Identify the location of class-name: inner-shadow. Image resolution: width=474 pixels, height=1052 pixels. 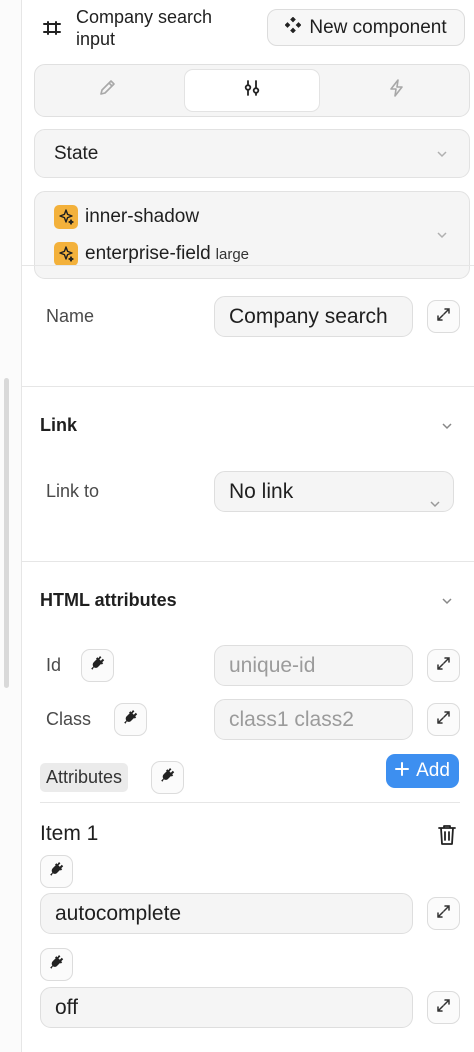
(142, 216).